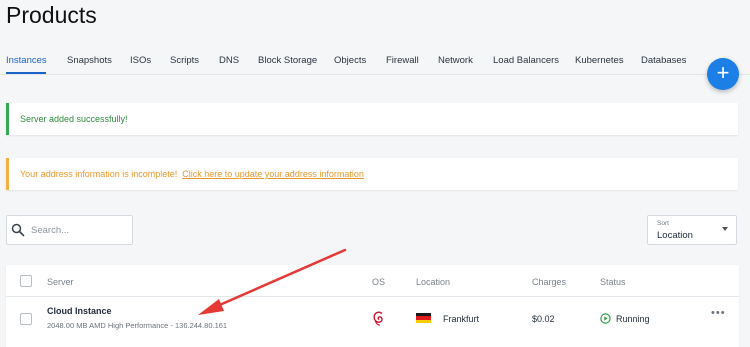 The width and height of the screenshot is (750, 347). What do you see at coordinates (184, 60) in the screenshot?
I see `tab-scripts: Scripts` at bounding box center [184, 60].